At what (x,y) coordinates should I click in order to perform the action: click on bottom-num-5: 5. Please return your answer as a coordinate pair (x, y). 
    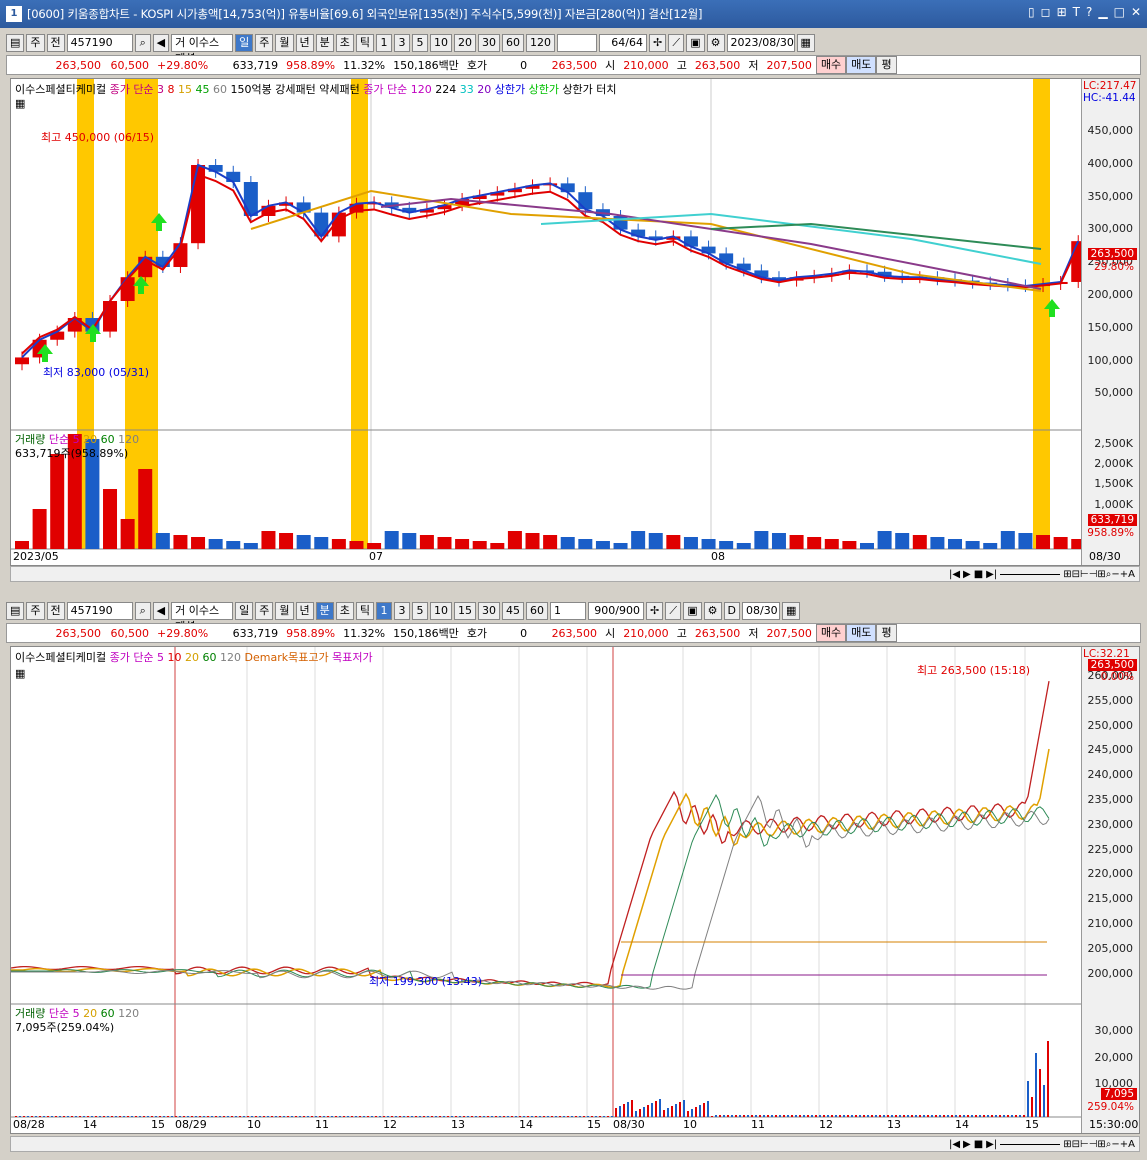
    Looking at the image, I should click on (420, 611).